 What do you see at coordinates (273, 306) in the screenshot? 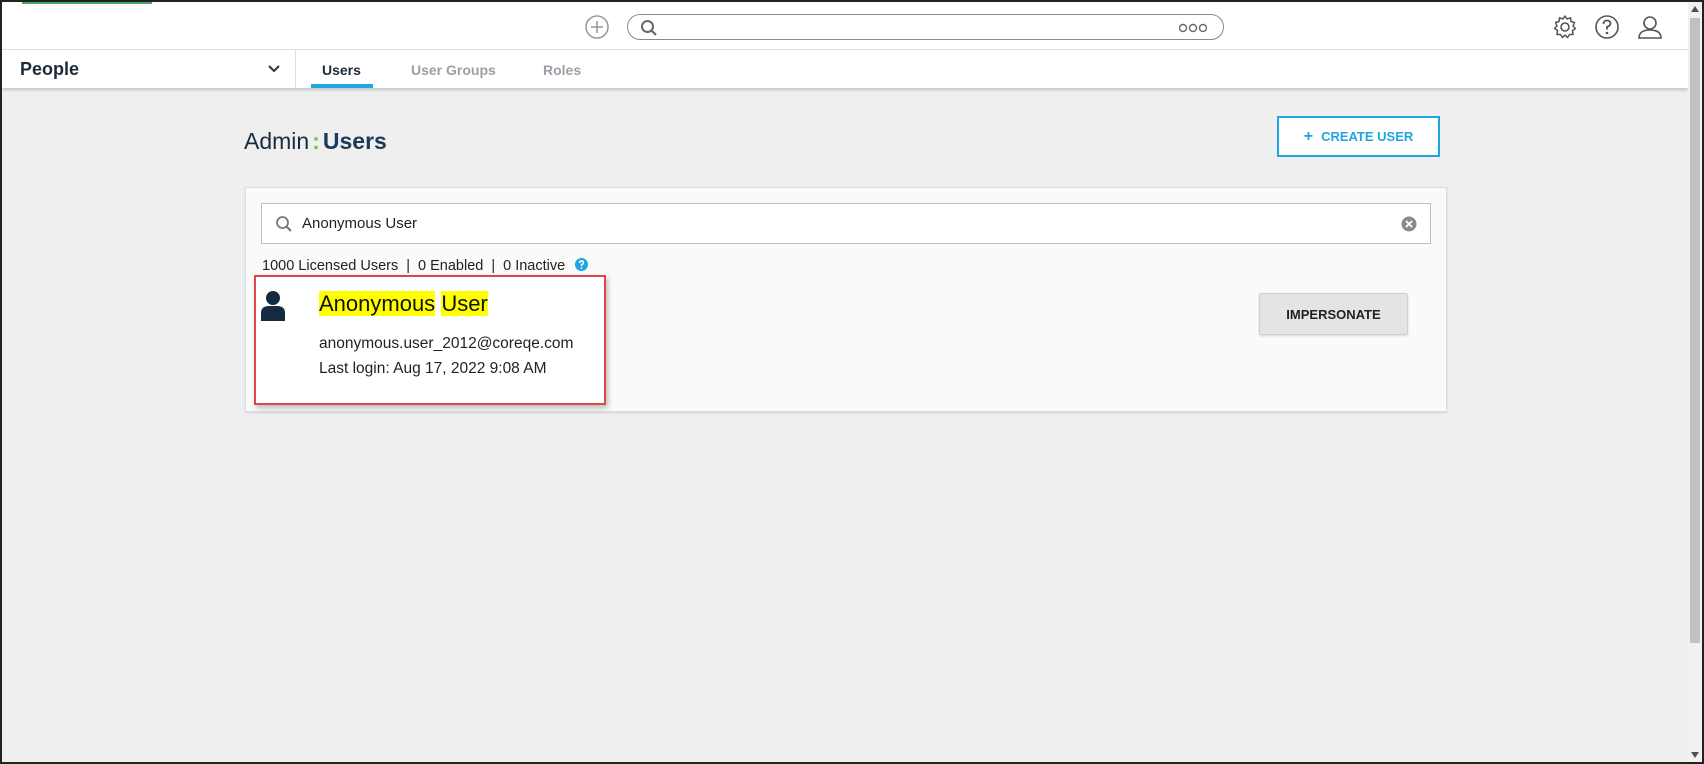
I see `person-icon` at bounding box center [273, 306].